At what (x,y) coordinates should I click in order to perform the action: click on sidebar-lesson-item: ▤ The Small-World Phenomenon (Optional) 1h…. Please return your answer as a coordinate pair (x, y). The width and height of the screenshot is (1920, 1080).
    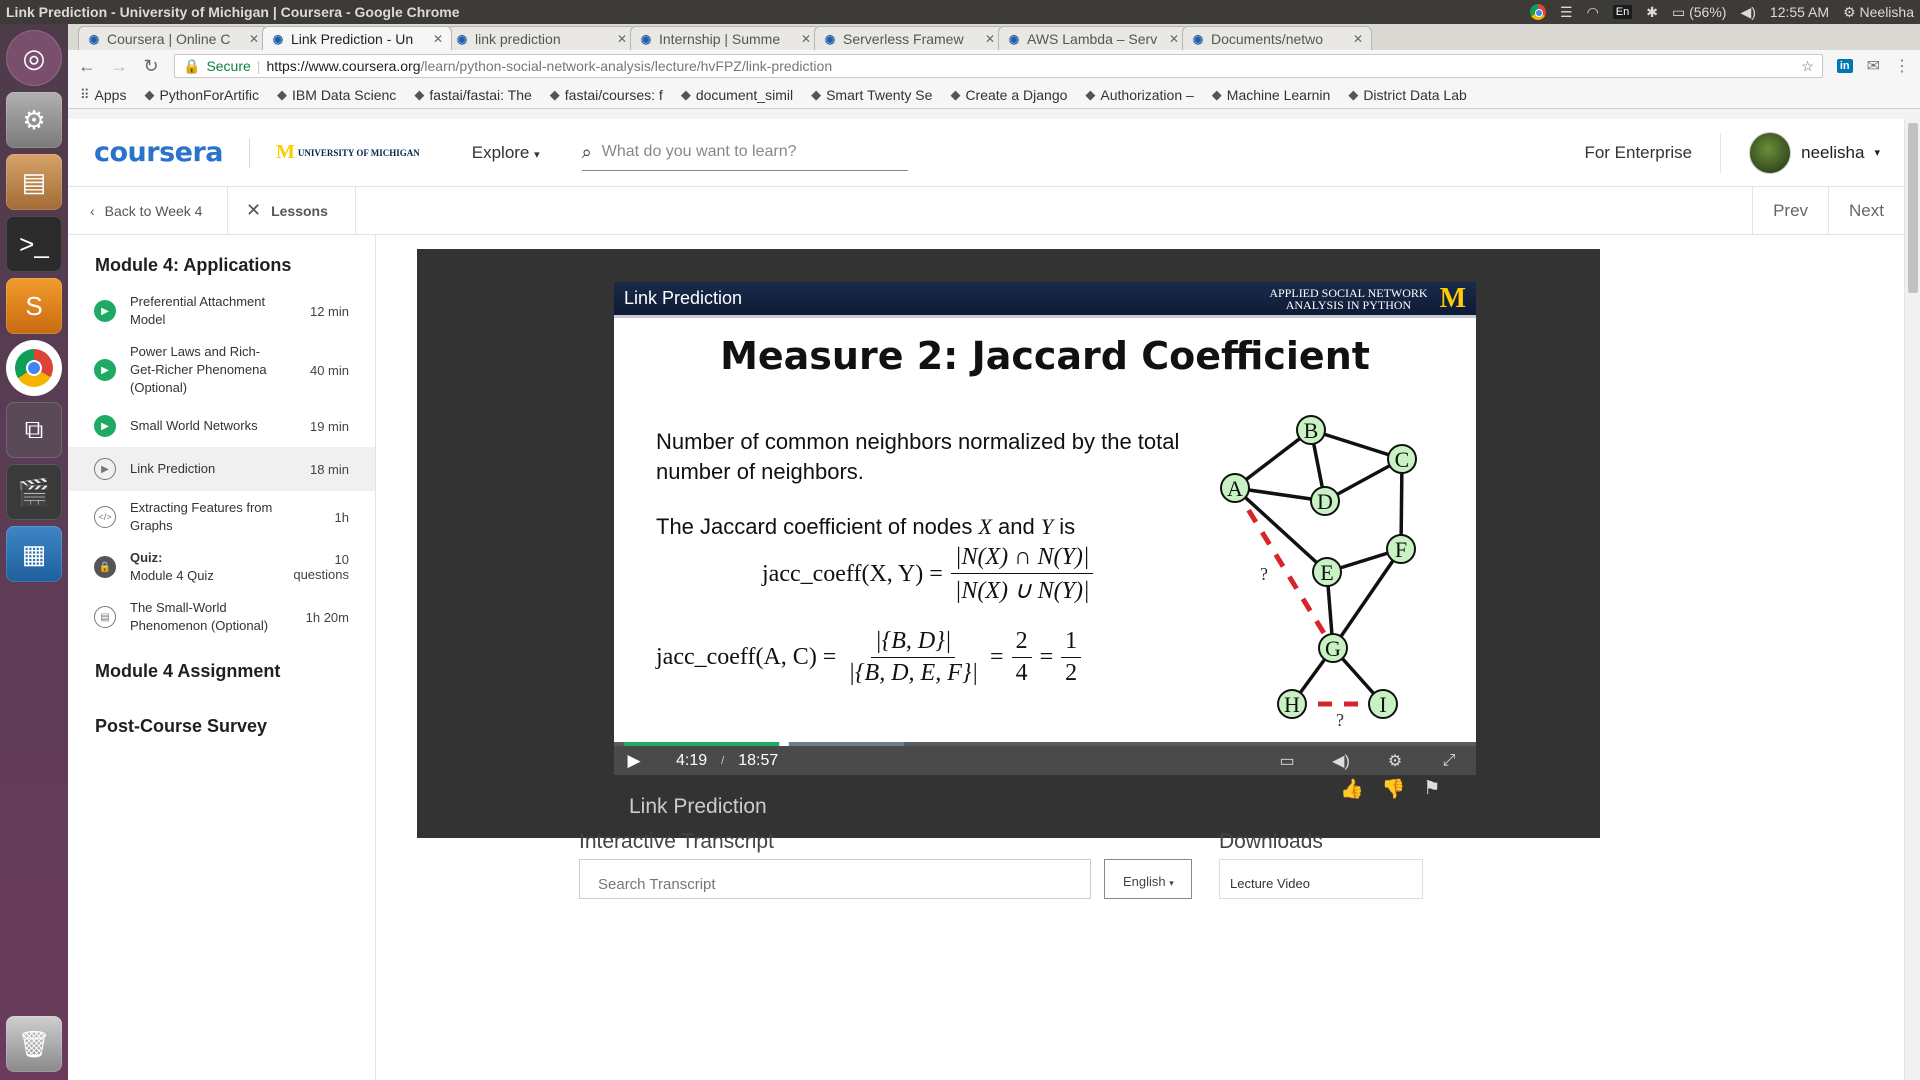
    Looking at the image, I should click on (221, 616).